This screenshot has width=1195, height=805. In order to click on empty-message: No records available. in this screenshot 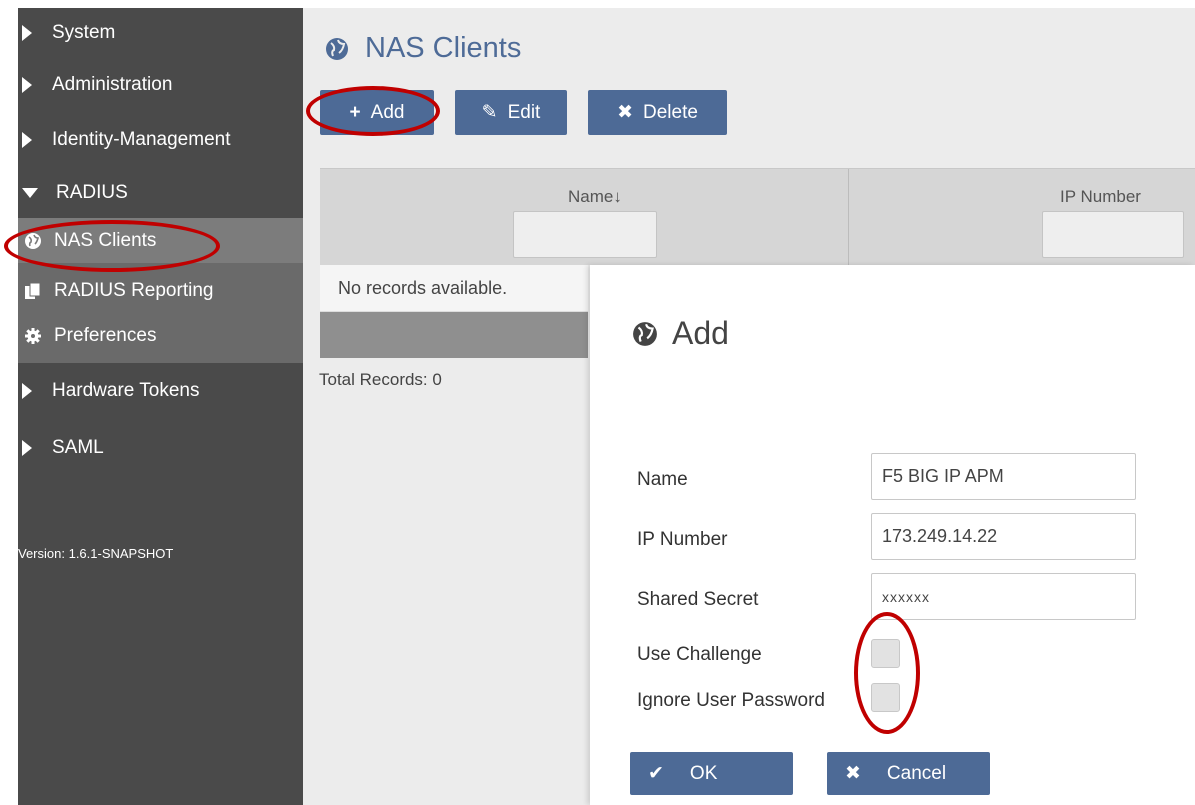, I will do `click(454, 288)`.